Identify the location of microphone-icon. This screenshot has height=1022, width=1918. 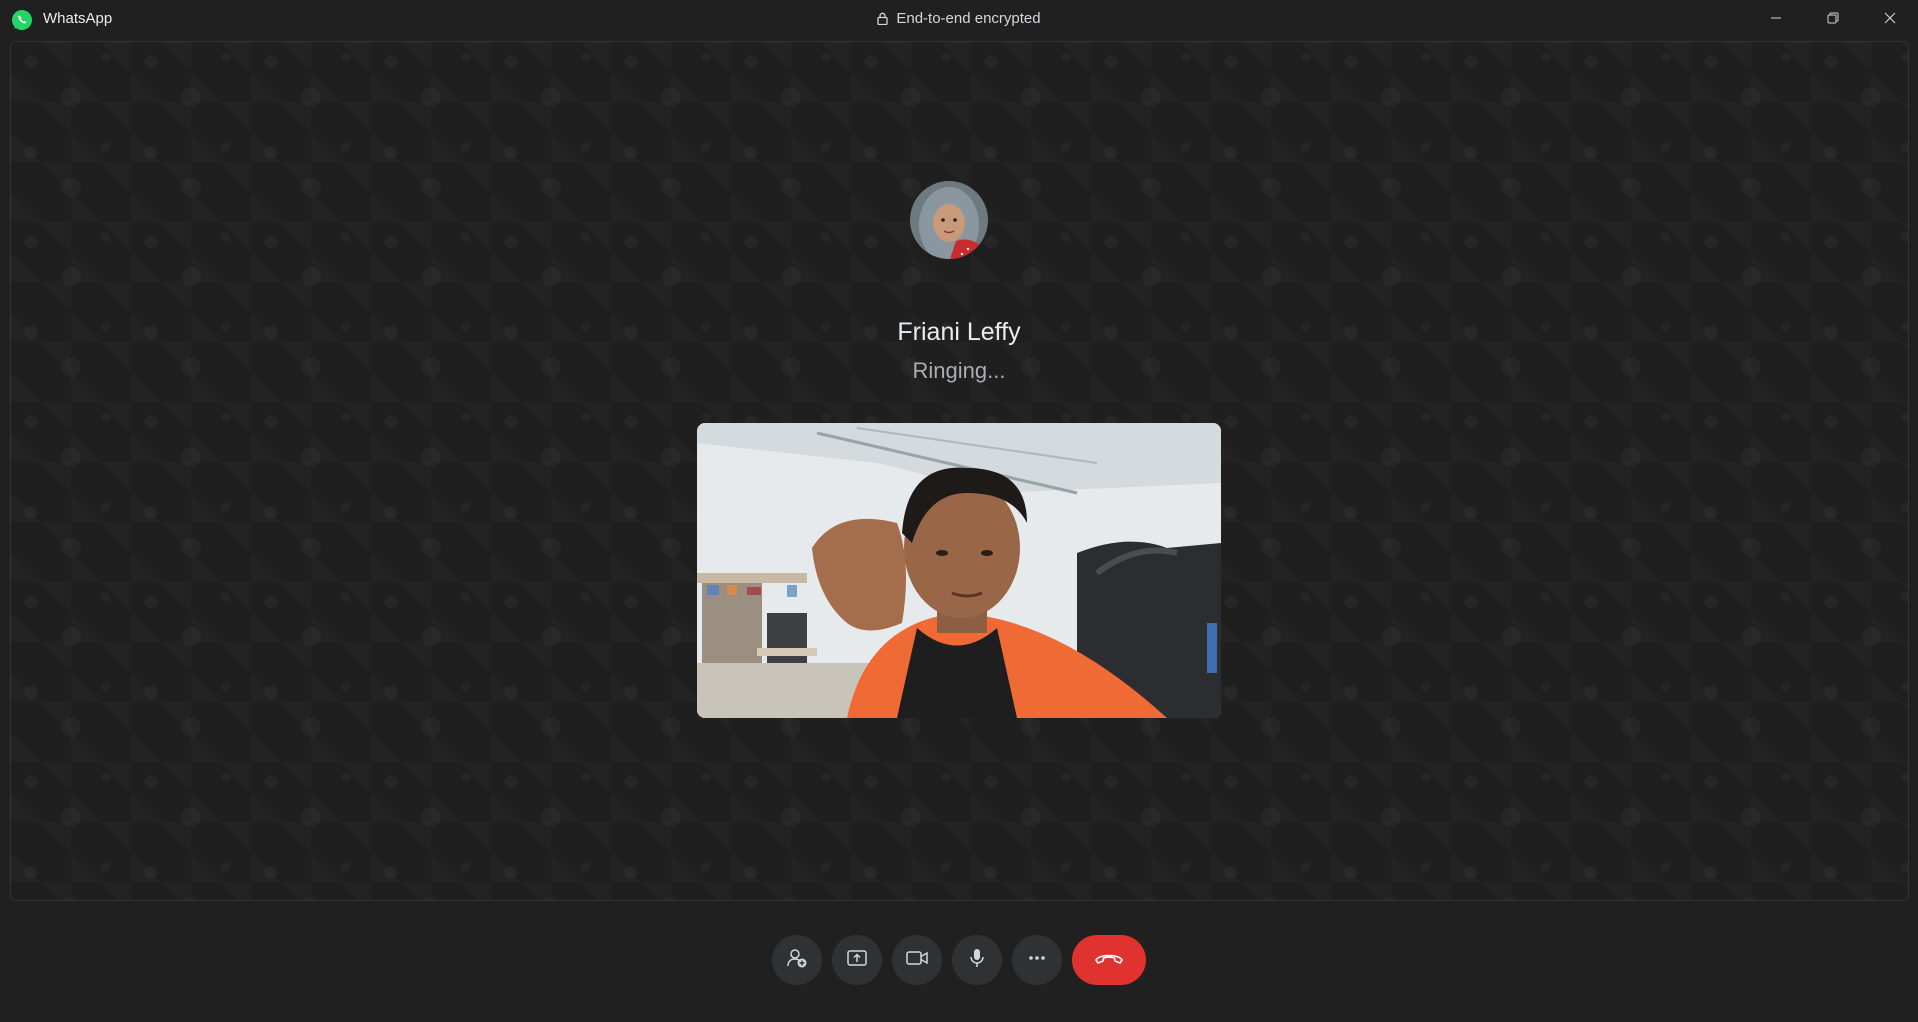
(977, 960).